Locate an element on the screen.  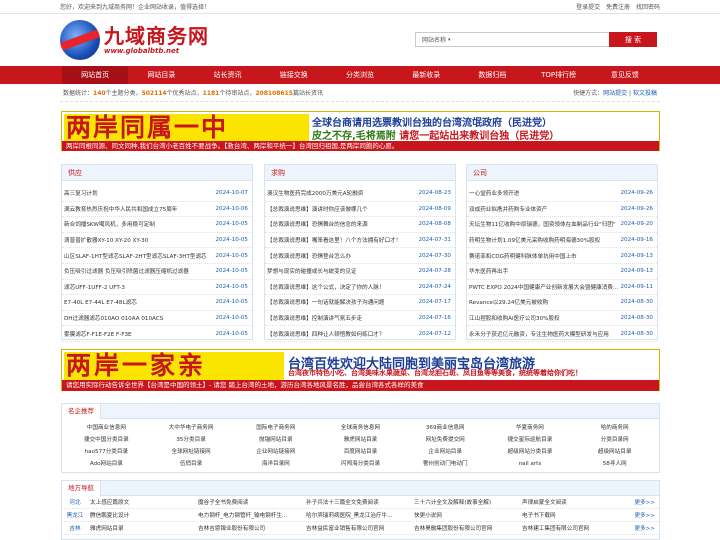
nav-archive: 数据归档 is located at coordinates (492, 75).